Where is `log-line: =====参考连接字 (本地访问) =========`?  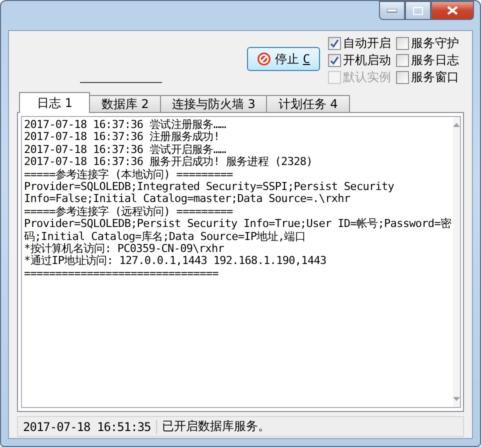
log-line: =====参考连接字 (本地访问) ========= is located at coordinates (129, 175).